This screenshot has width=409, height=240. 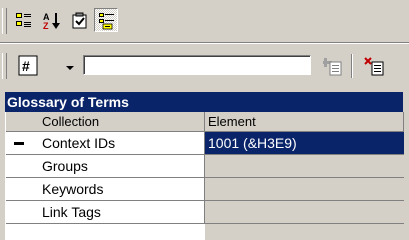 What do you see at coordinates (304, 143) in the screenshot?
I see `row-value-cell: 1001 (&H3E9)` at bounding box center [304, 143].